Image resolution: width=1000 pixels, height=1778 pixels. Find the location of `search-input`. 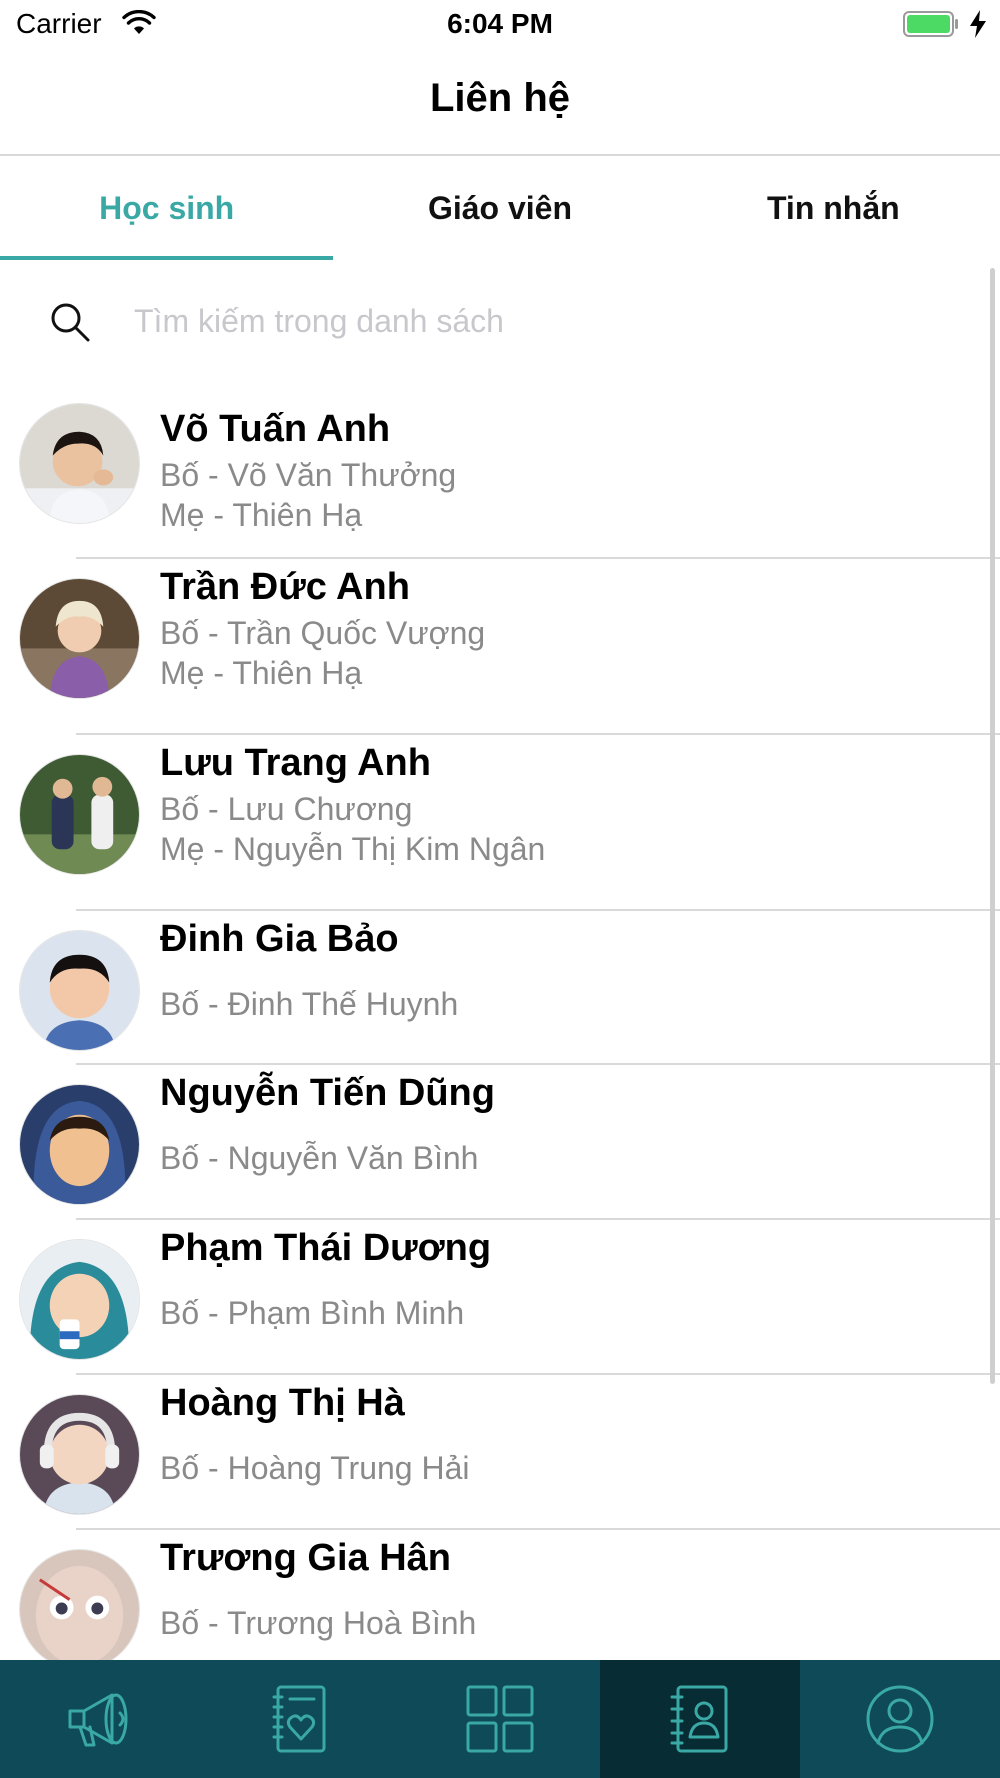

search-input is located at coordinates (544, 321).